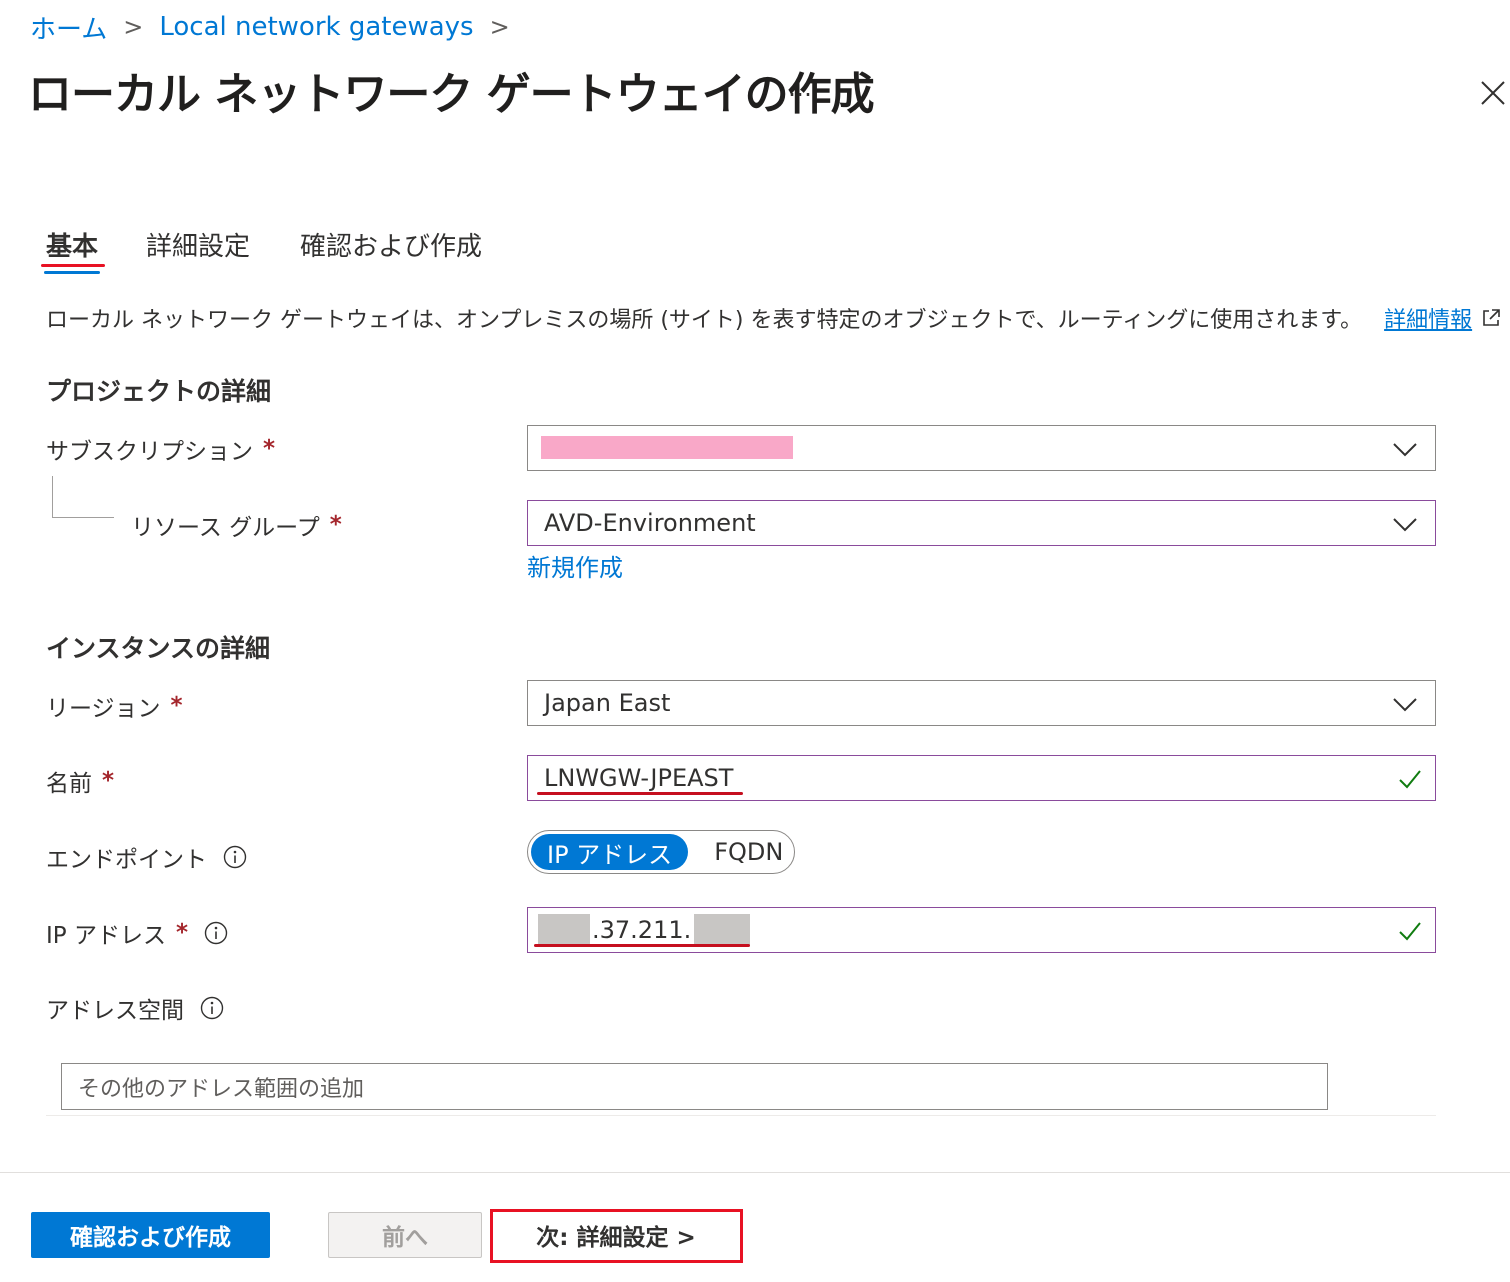 Image resolution: width=1510 pixels, height=1282 pixels. Describe the element at coordinates (106, 936) in the screenshot. I see `ip-address-label-text: IP アドレス` at that location.